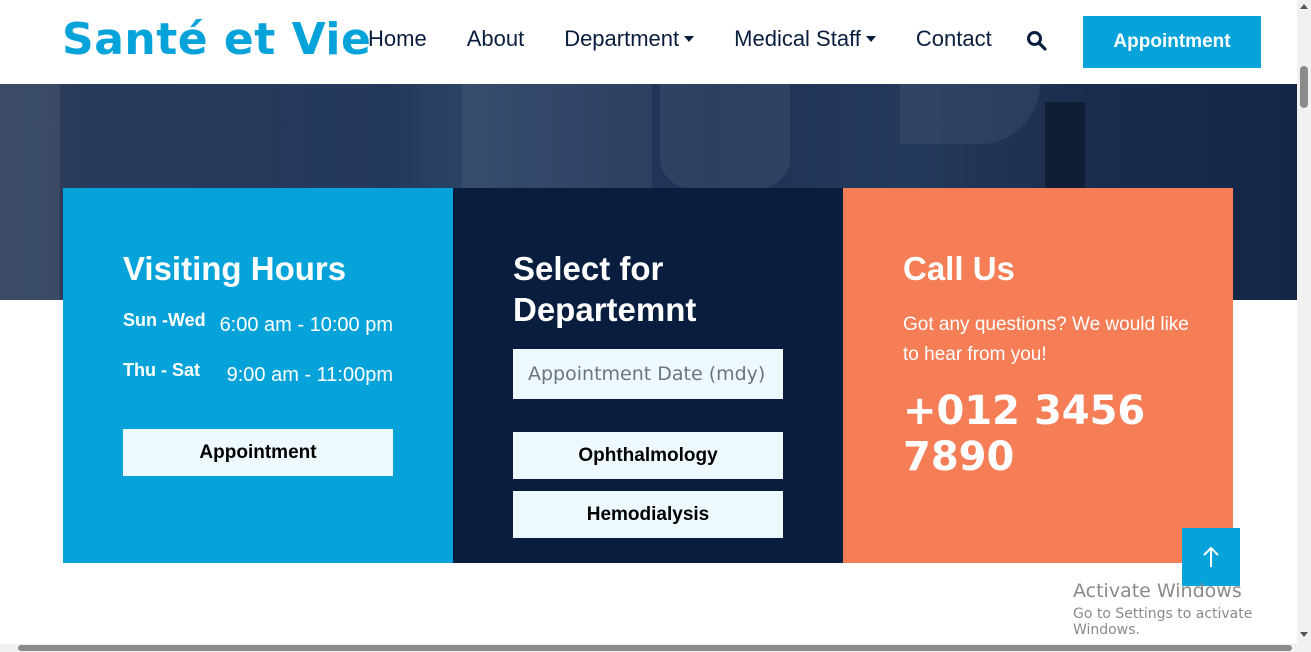 The width and height of the screenshot is (1311, 652). I want to click on department-title-line1: Select for, so click(588, 268).